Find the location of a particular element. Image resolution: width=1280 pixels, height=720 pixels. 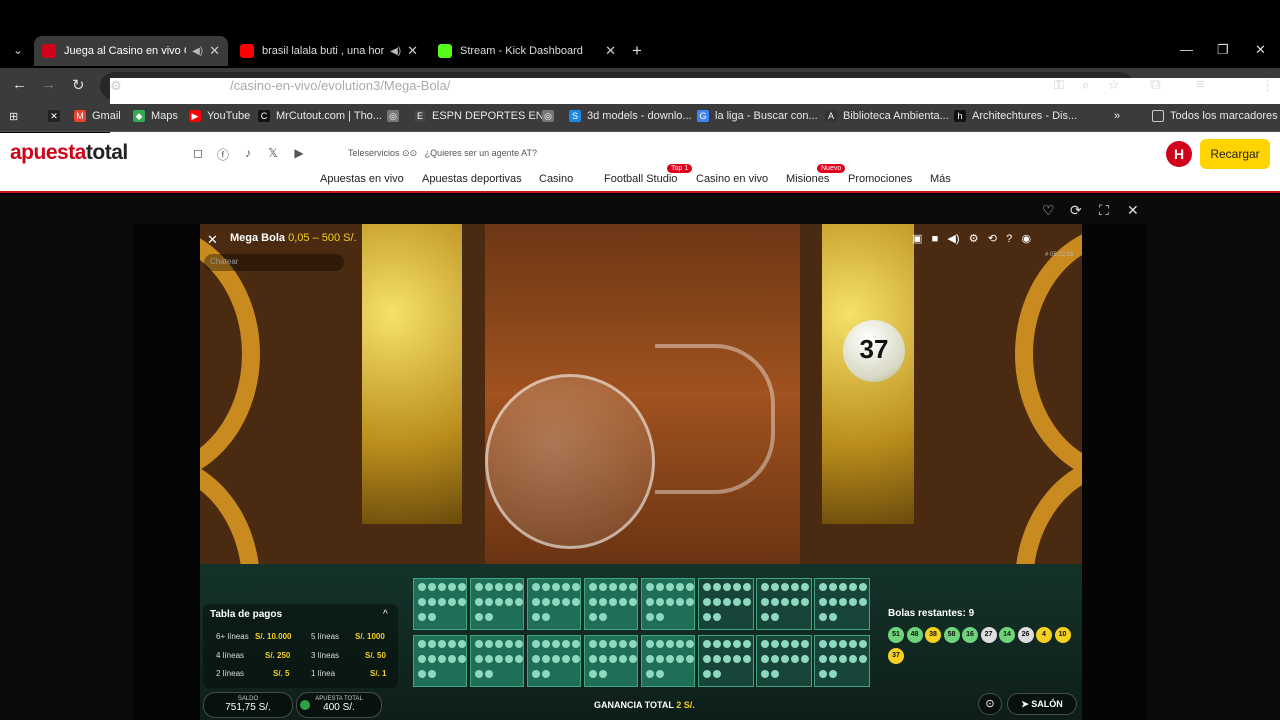

nav-football-studio: Football Studio is located at coordinates (640, 179).